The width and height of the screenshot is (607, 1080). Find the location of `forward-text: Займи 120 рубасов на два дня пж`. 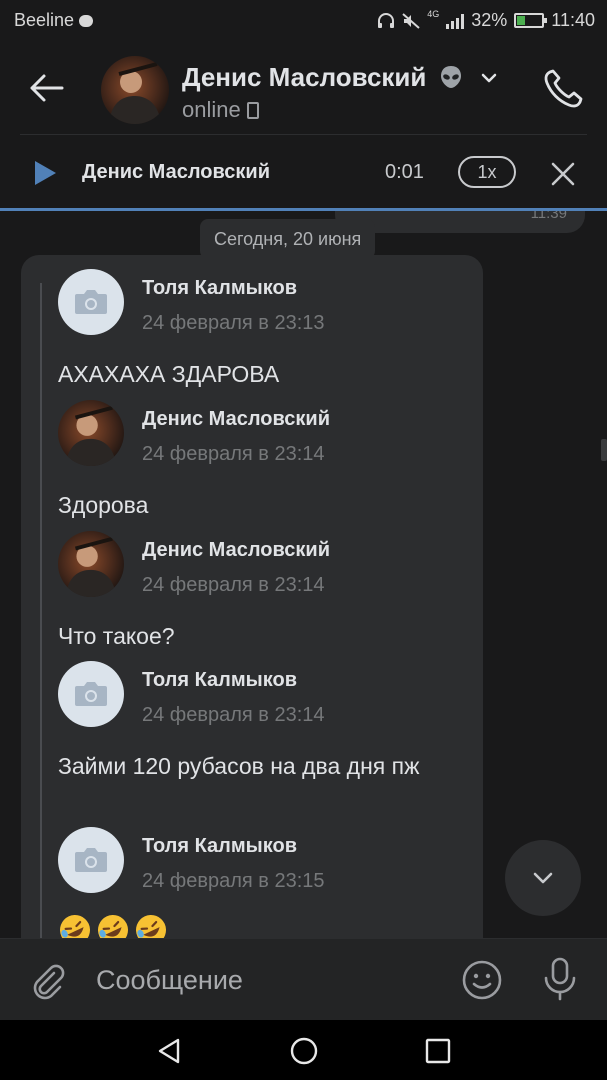

forward-text: Займи 120 рубасов на два дня пж is located at coordinates (239, 766).